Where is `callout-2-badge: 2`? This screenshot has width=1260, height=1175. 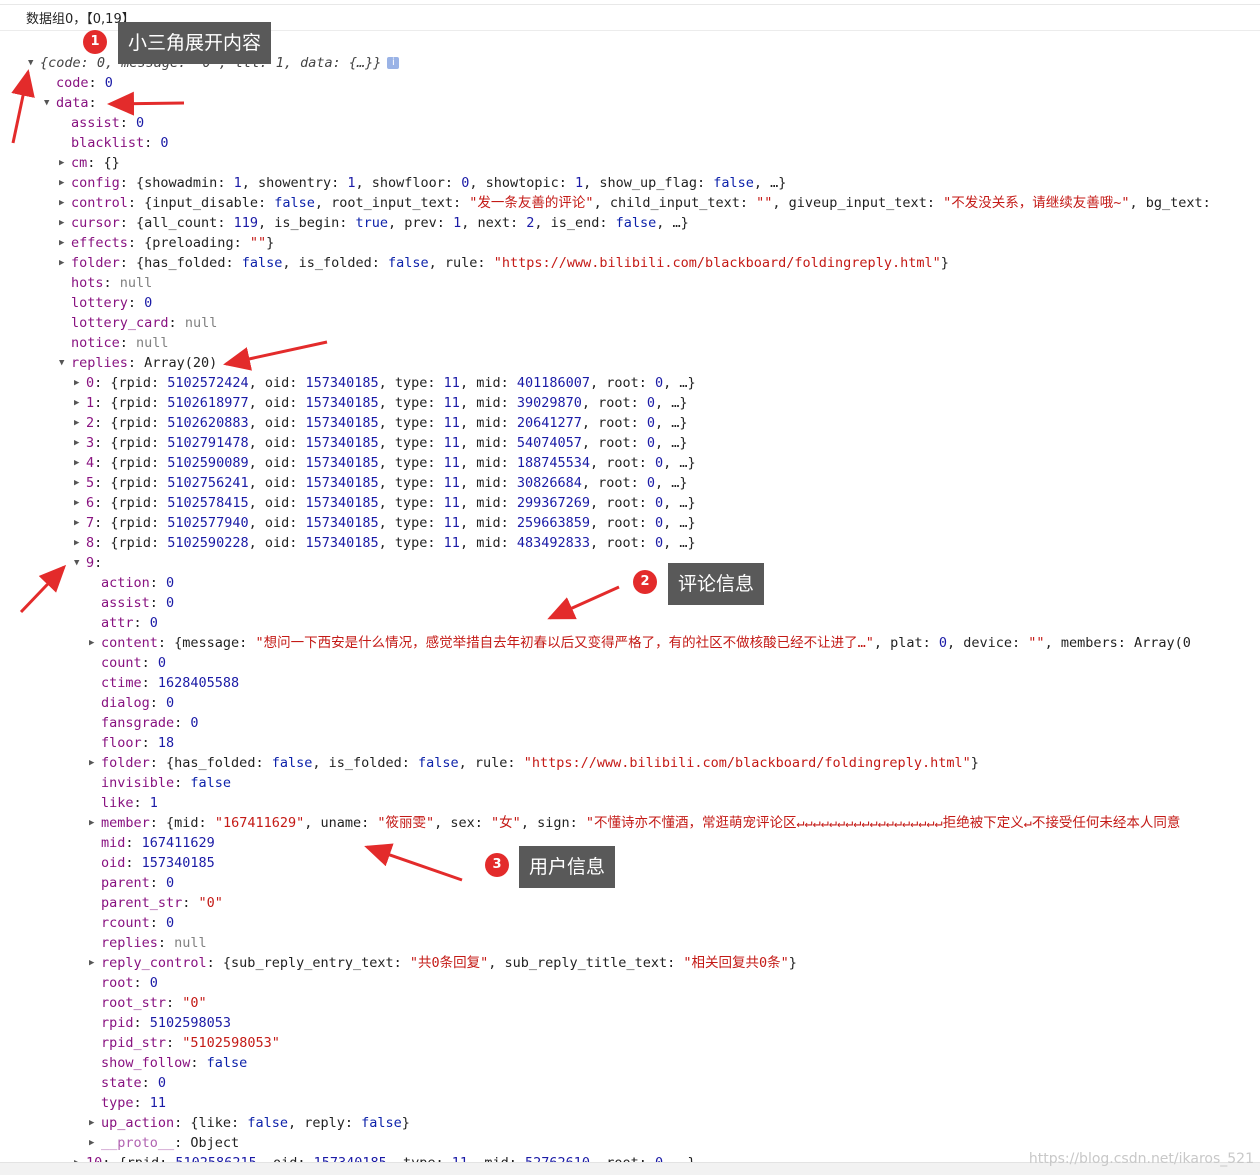
callout-2-badge: 2 is located at coordinates (645, 582).